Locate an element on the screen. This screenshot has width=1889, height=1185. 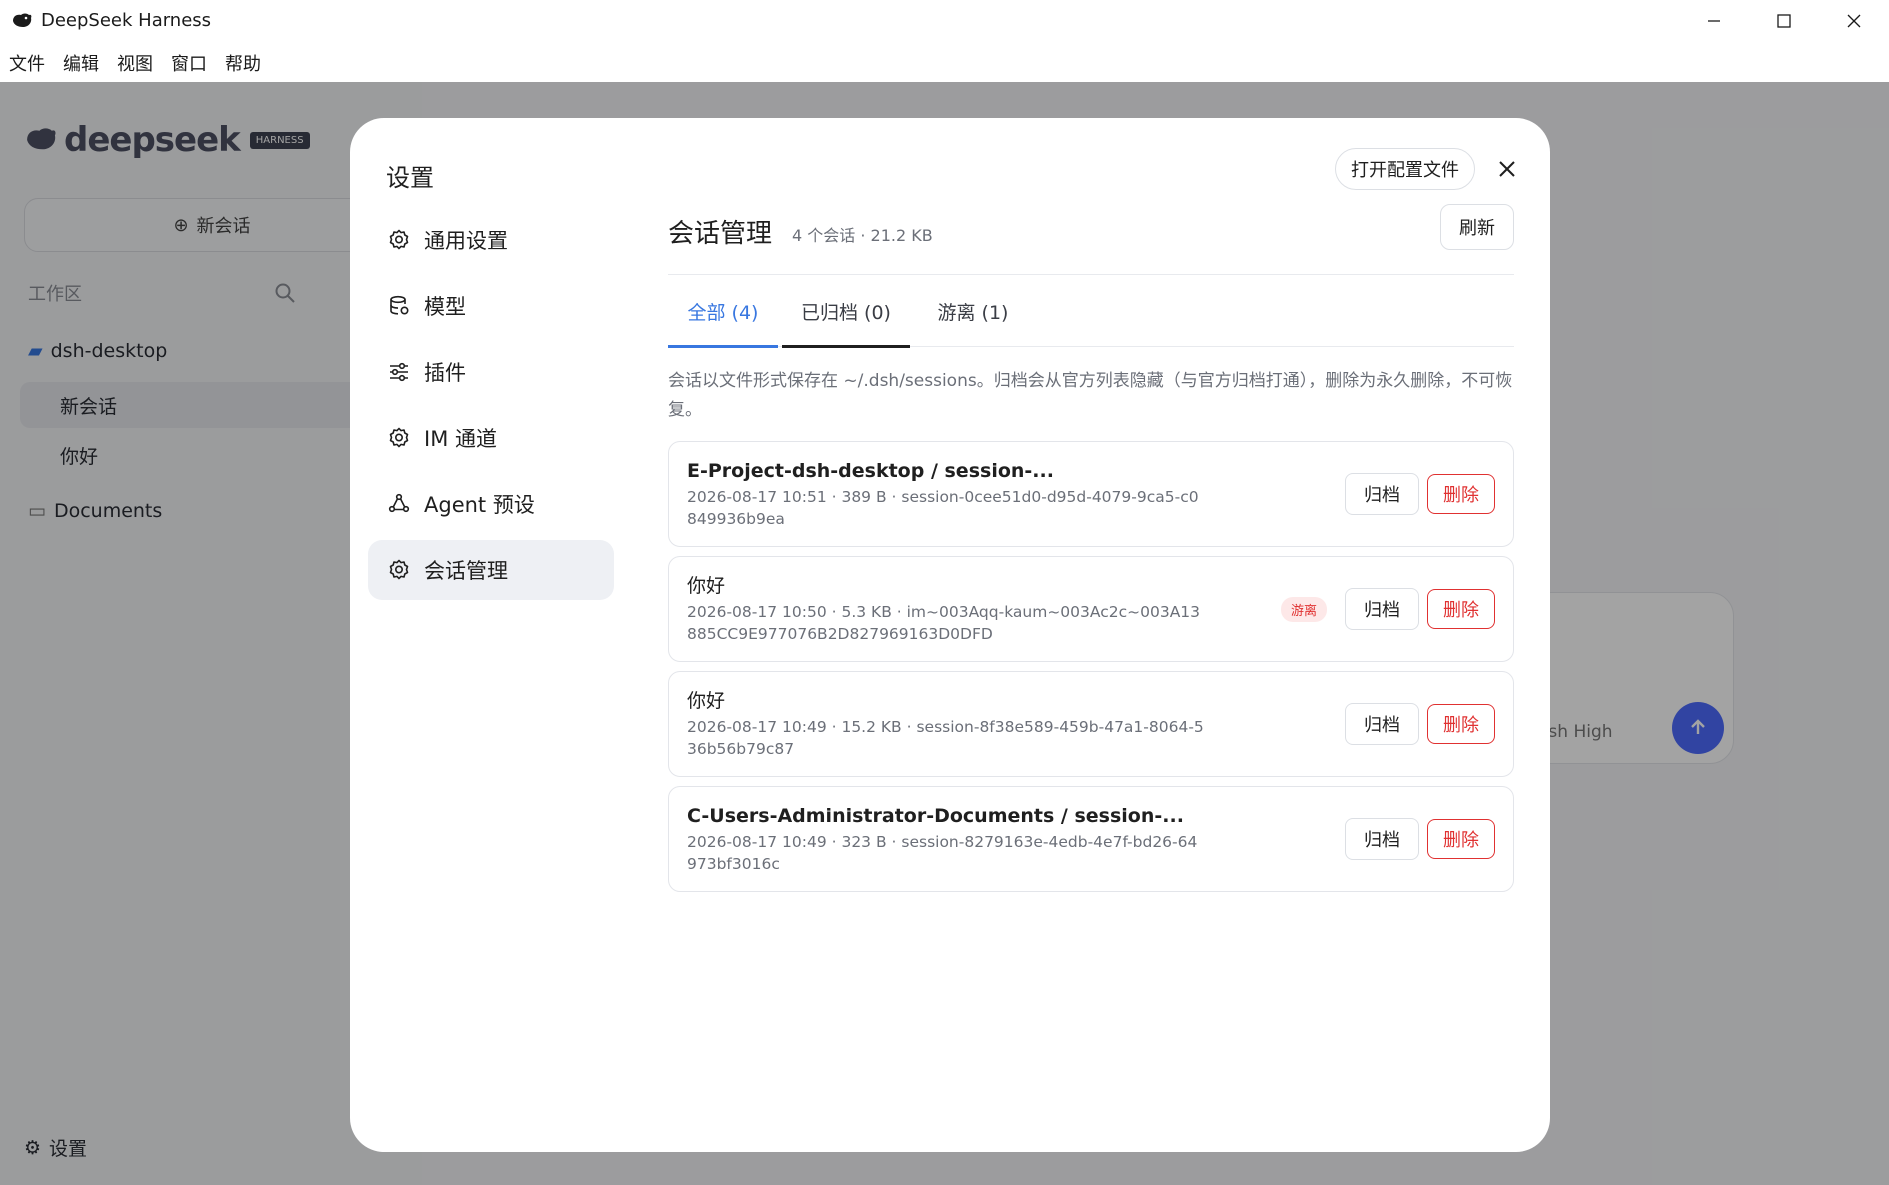
window-title: DeepSeek Harness is located at coordinates (126, 20).